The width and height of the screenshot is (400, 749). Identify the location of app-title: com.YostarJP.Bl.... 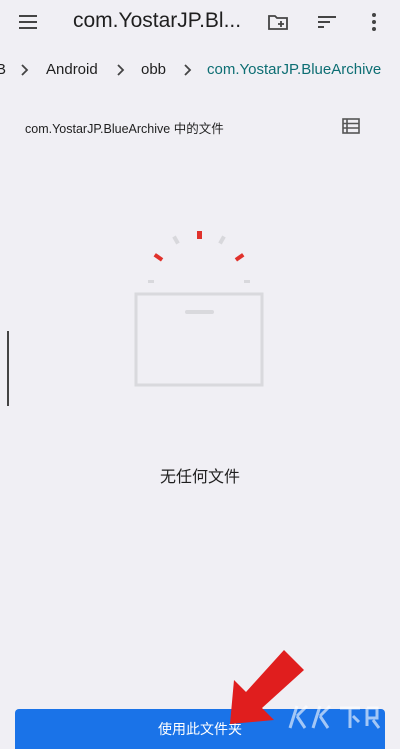
(157, 20).